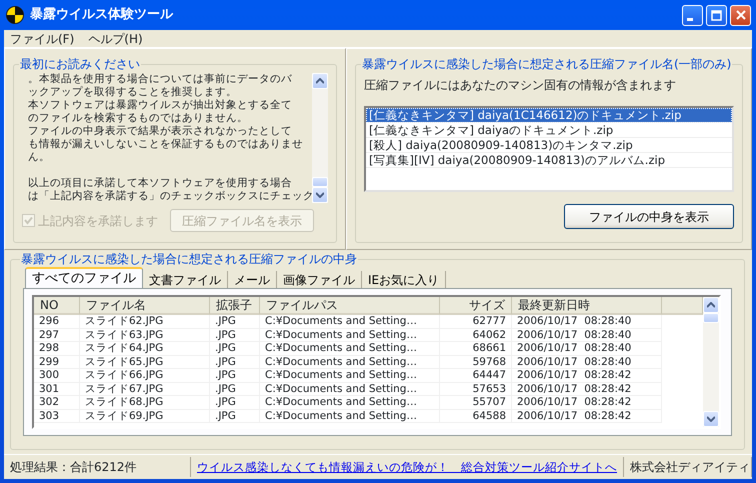  Describe the element at coordinates (145, 403) in the screenshot. I see `table-cell: スライド68.JPG` at that location.